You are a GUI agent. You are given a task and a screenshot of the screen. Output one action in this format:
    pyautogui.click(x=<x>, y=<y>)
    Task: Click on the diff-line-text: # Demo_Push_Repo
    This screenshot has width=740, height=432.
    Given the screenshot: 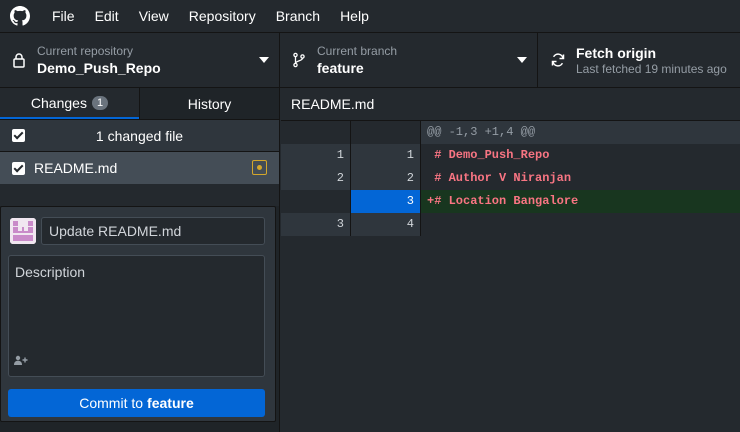 What is the action you would take?
    pyautogui.click(x=580, y=155)
    